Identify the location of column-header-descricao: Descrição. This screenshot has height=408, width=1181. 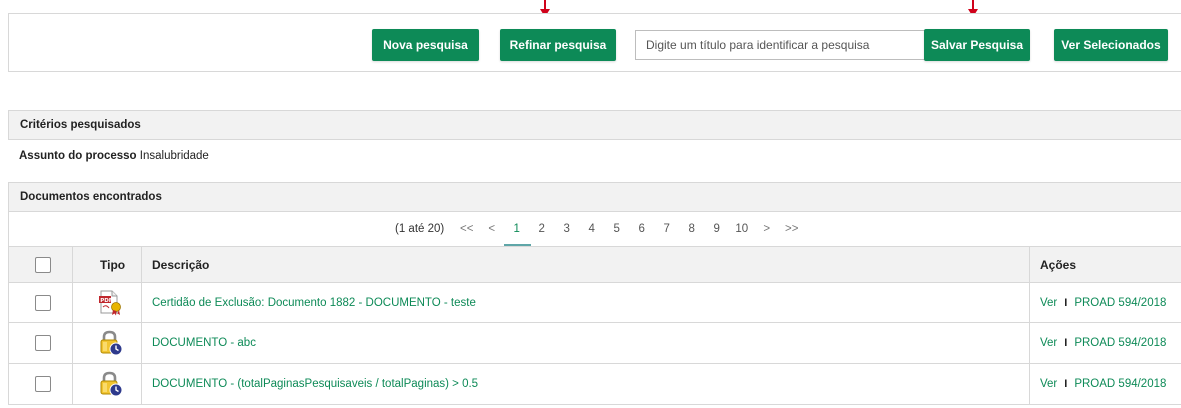
(181, 264).